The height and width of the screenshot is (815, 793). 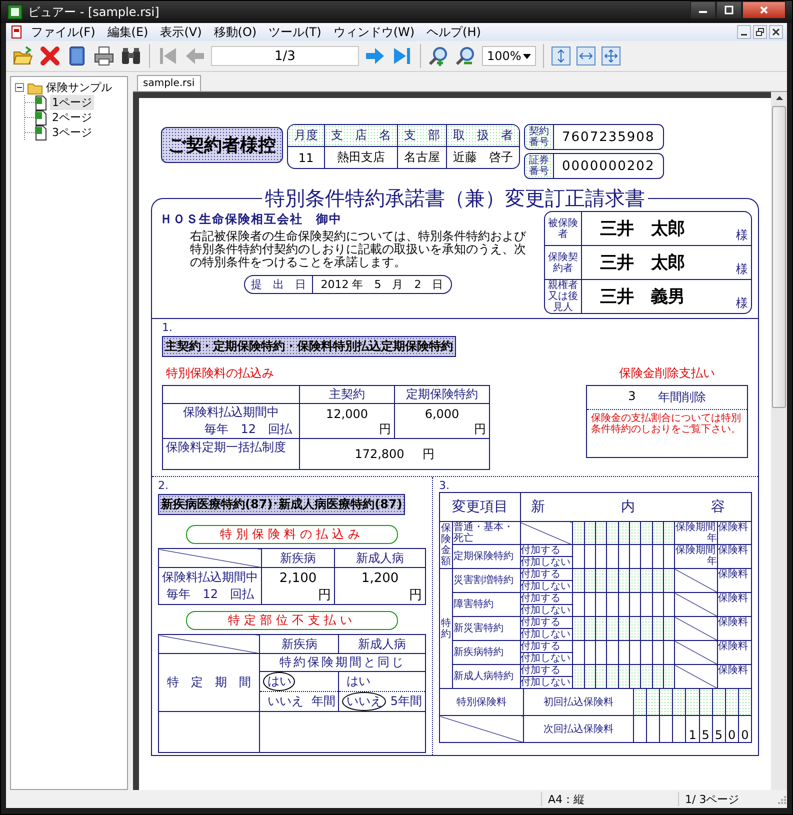 What do you see at coordinates (402, 56) in the screenshot?
I see `last-page-icon` at bounding box center [402, 56].